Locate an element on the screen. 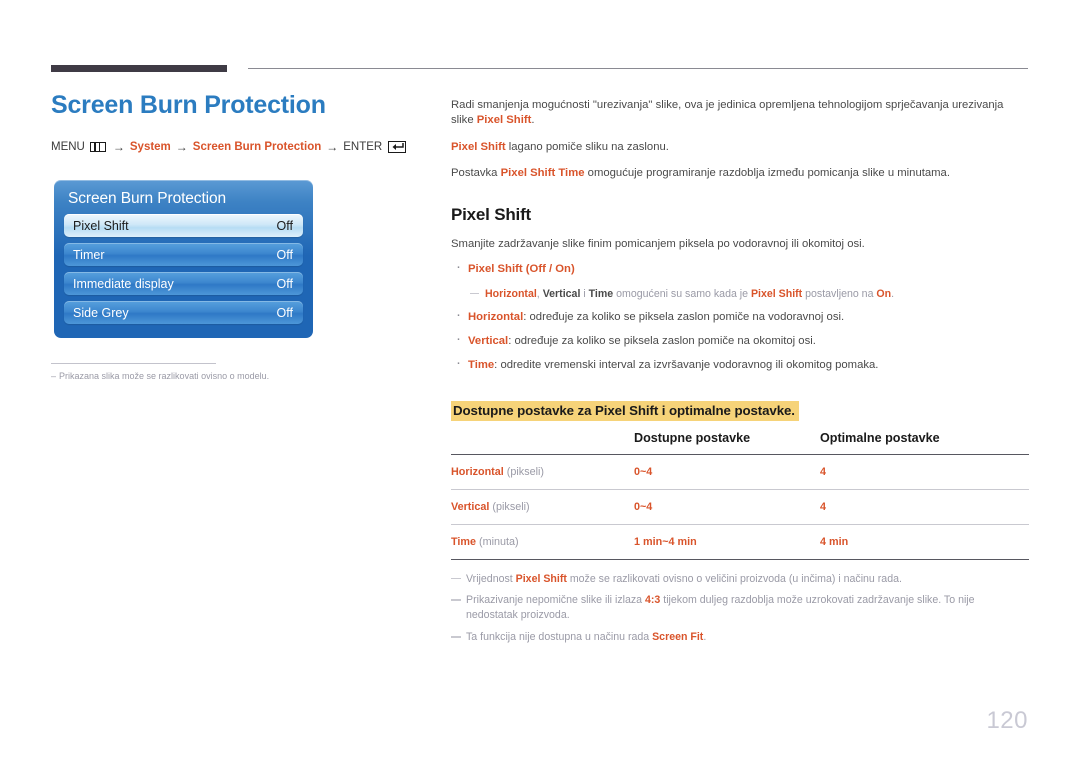 The image size is (1080, 763). table-row: Horizontal (pikseli) 0~4 4 is located at coordinates (740, 472).